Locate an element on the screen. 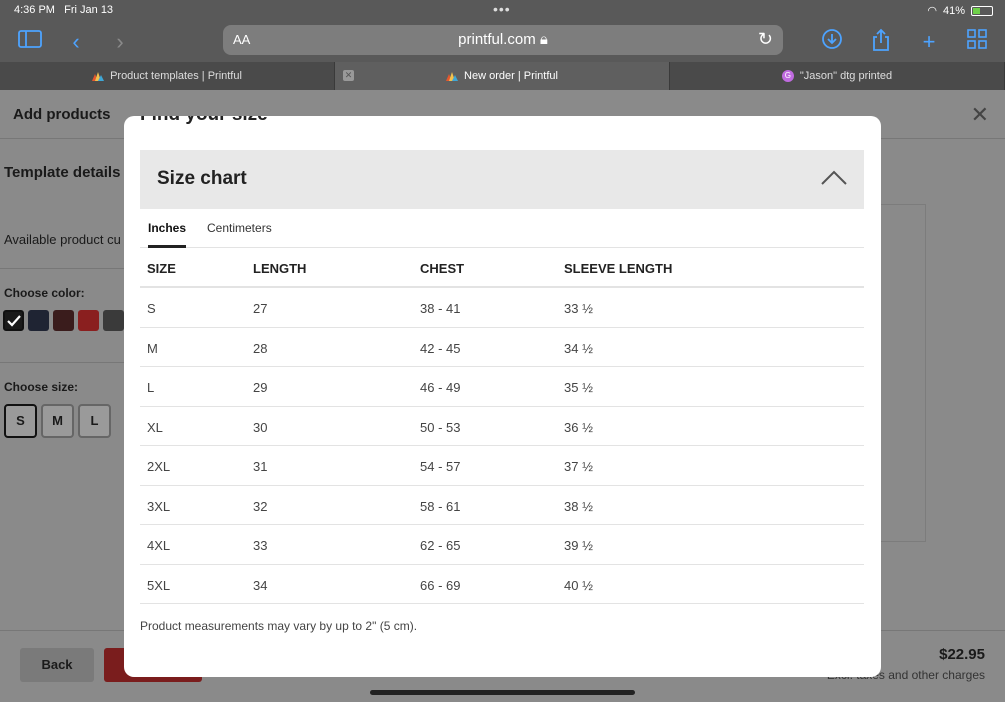  battery-percent: 41% is located at coordinates (953, 10).